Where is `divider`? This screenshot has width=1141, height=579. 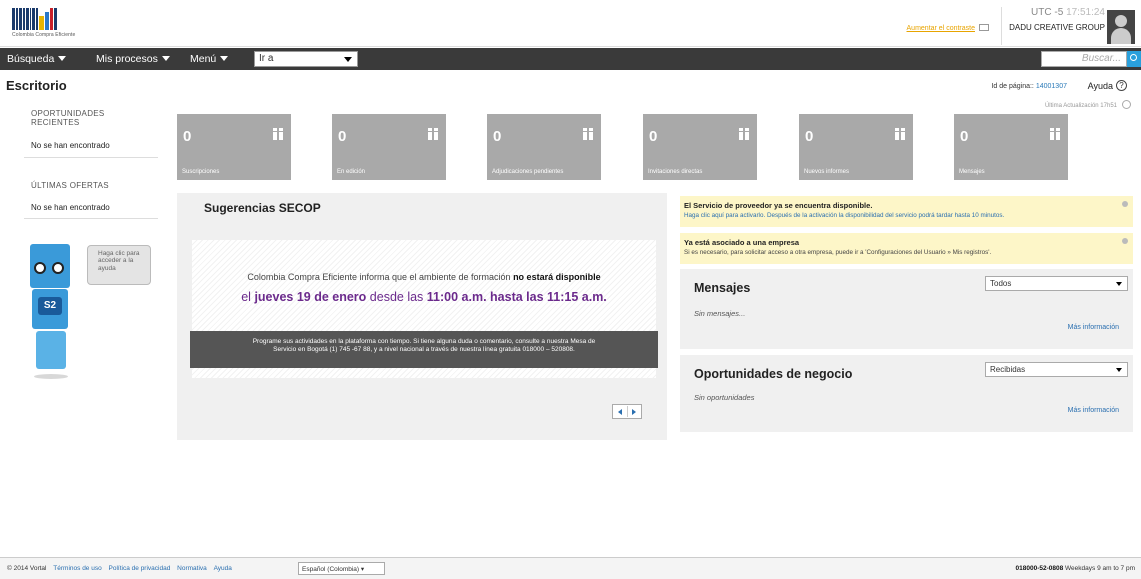
divider is located at coordinates (91, 157).